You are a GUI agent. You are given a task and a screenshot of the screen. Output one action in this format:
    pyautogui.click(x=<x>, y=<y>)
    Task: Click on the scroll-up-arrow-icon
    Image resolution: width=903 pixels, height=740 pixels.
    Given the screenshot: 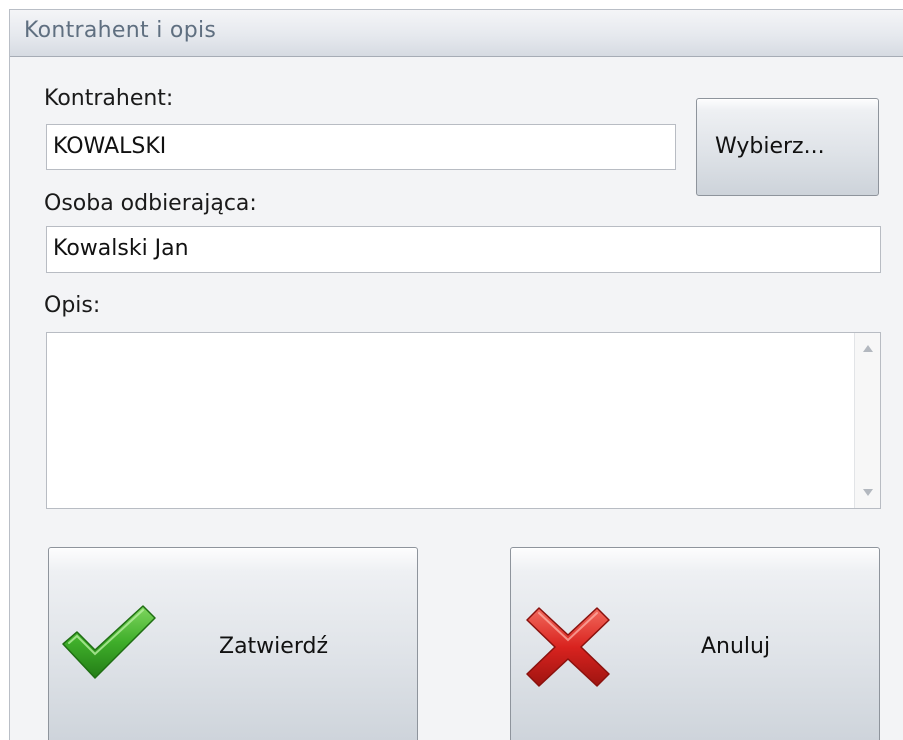 What is the action you would take?
    pyautogui.click(x=868, y=348)
    